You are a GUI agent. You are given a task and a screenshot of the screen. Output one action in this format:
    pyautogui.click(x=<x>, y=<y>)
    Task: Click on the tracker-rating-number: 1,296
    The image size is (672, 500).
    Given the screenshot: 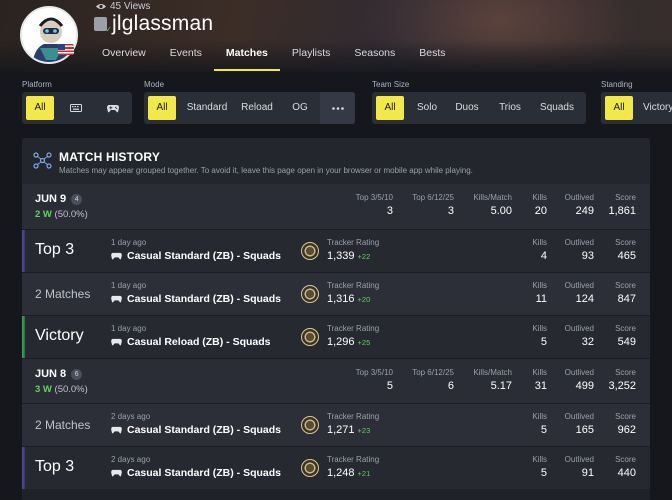 What is the action you would take?
    pyautogui.click(x=341, y=342)
    